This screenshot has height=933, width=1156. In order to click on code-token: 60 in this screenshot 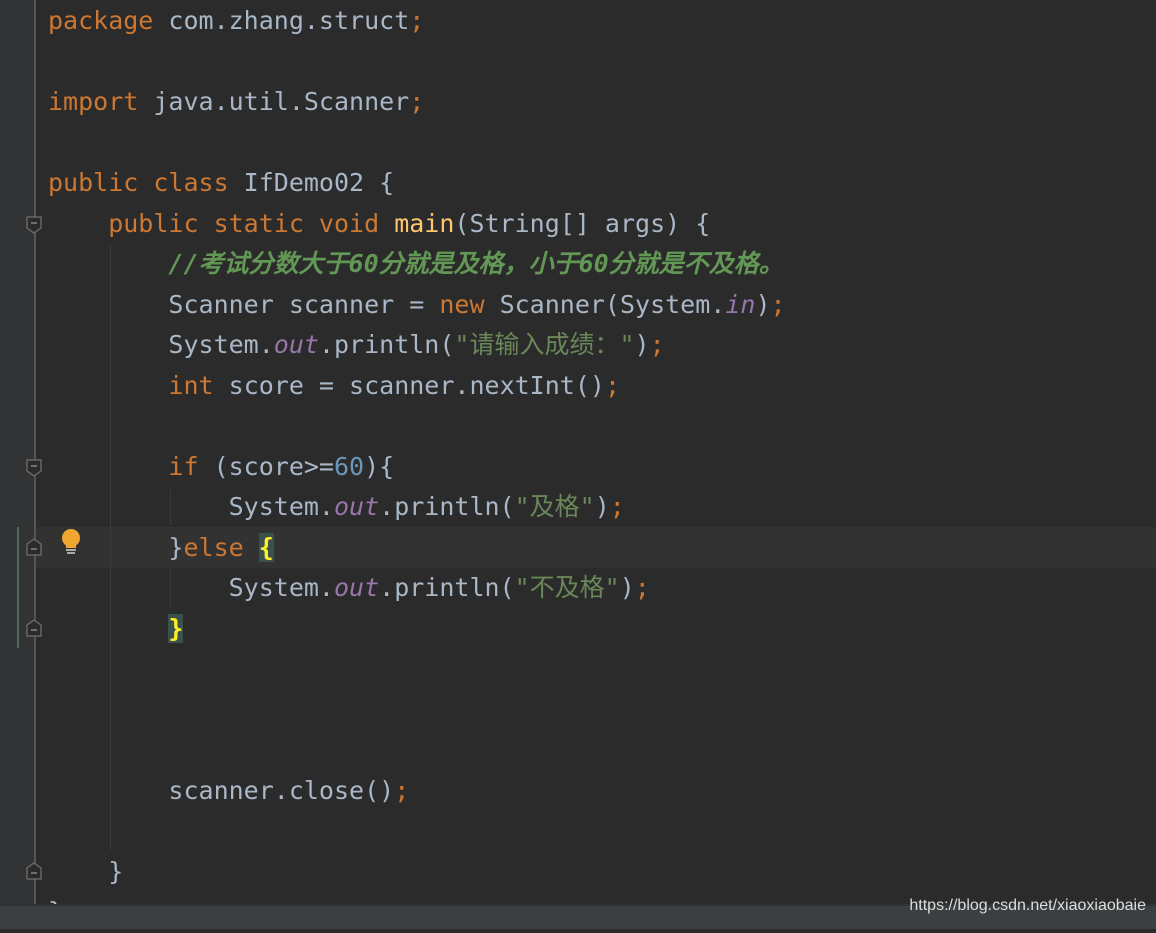, I will do `click(349, 466)`.